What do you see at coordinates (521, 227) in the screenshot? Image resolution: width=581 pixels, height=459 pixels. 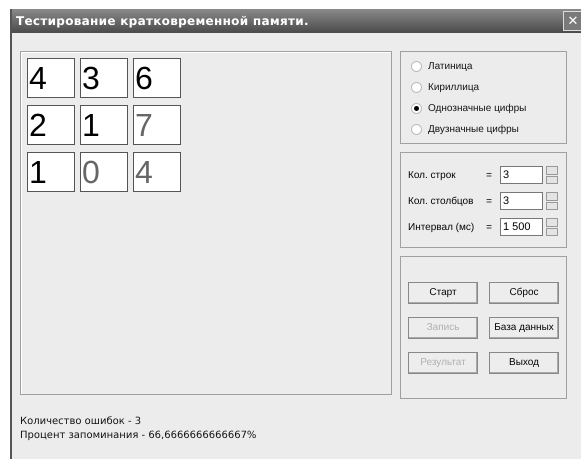 I see `number-field: 1 500` at bounding box center [521, 227].